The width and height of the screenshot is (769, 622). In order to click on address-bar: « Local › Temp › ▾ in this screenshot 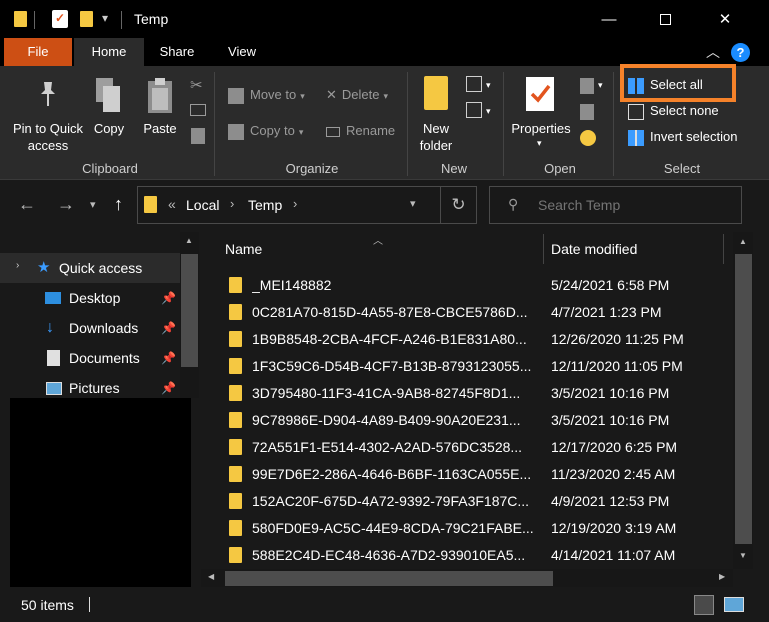, I will do `click(289, 205)`.